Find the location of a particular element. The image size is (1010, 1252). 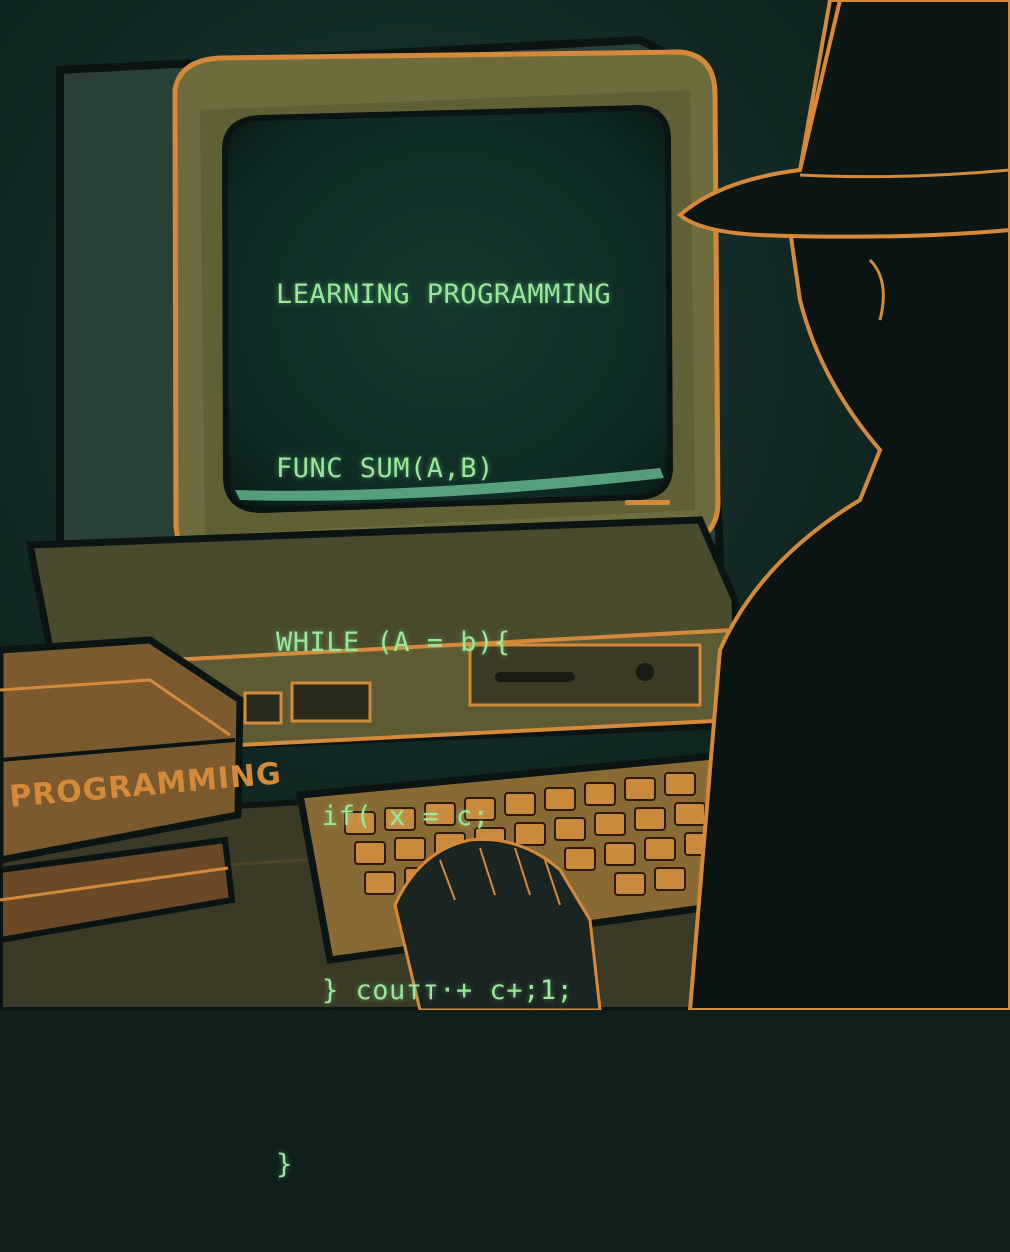

screen-line-if: if( x = c; is located at coordinates (406, 816).